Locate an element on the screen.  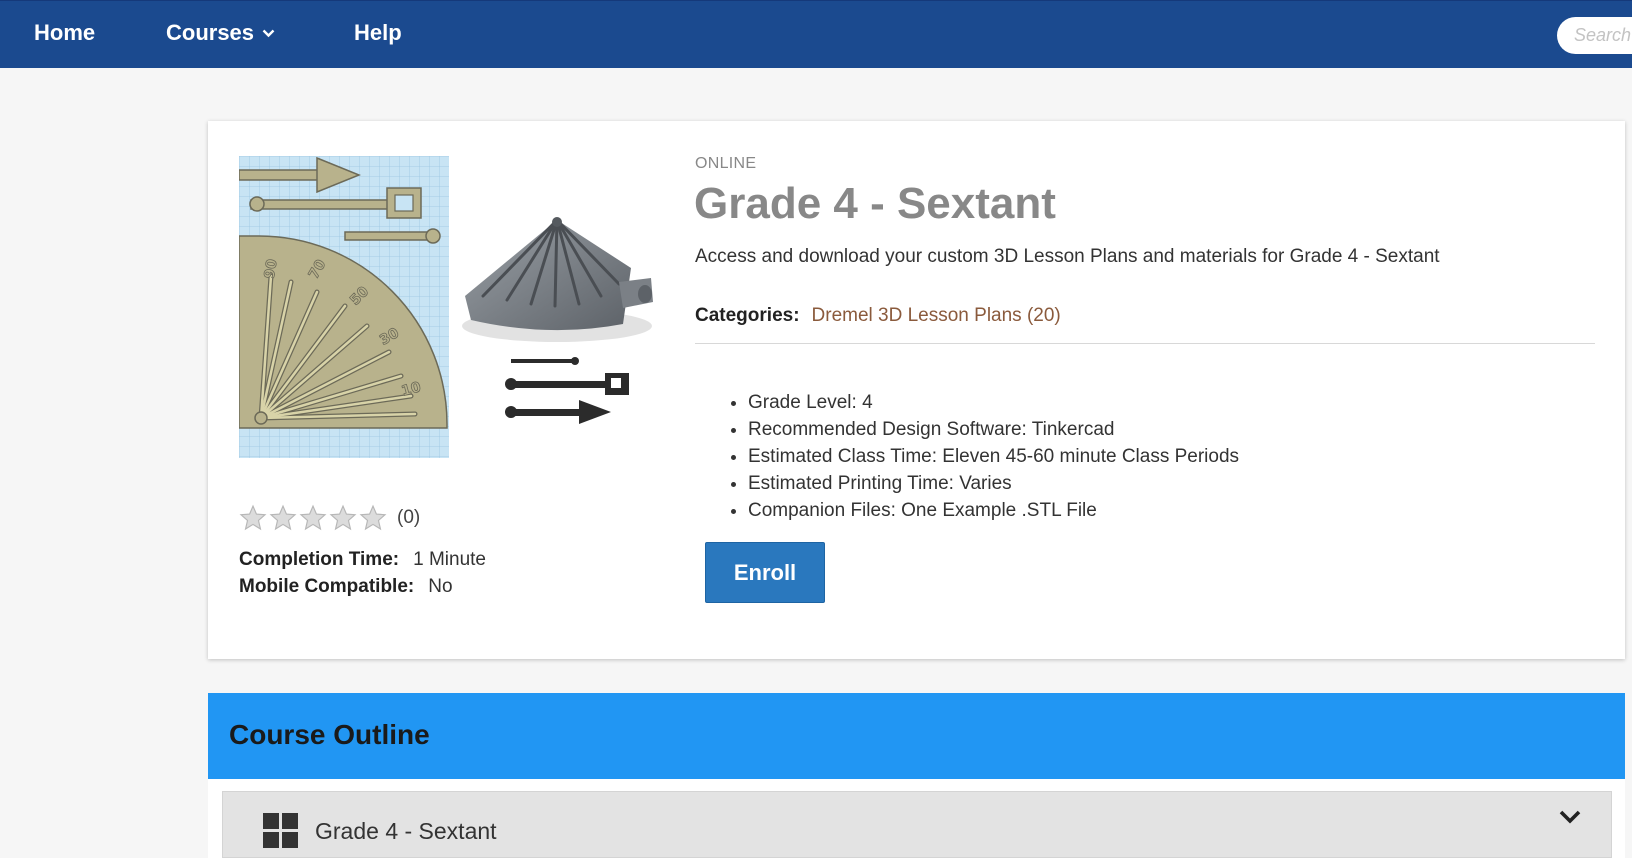
svg-text: 90 is located at coordinates (271, 269).